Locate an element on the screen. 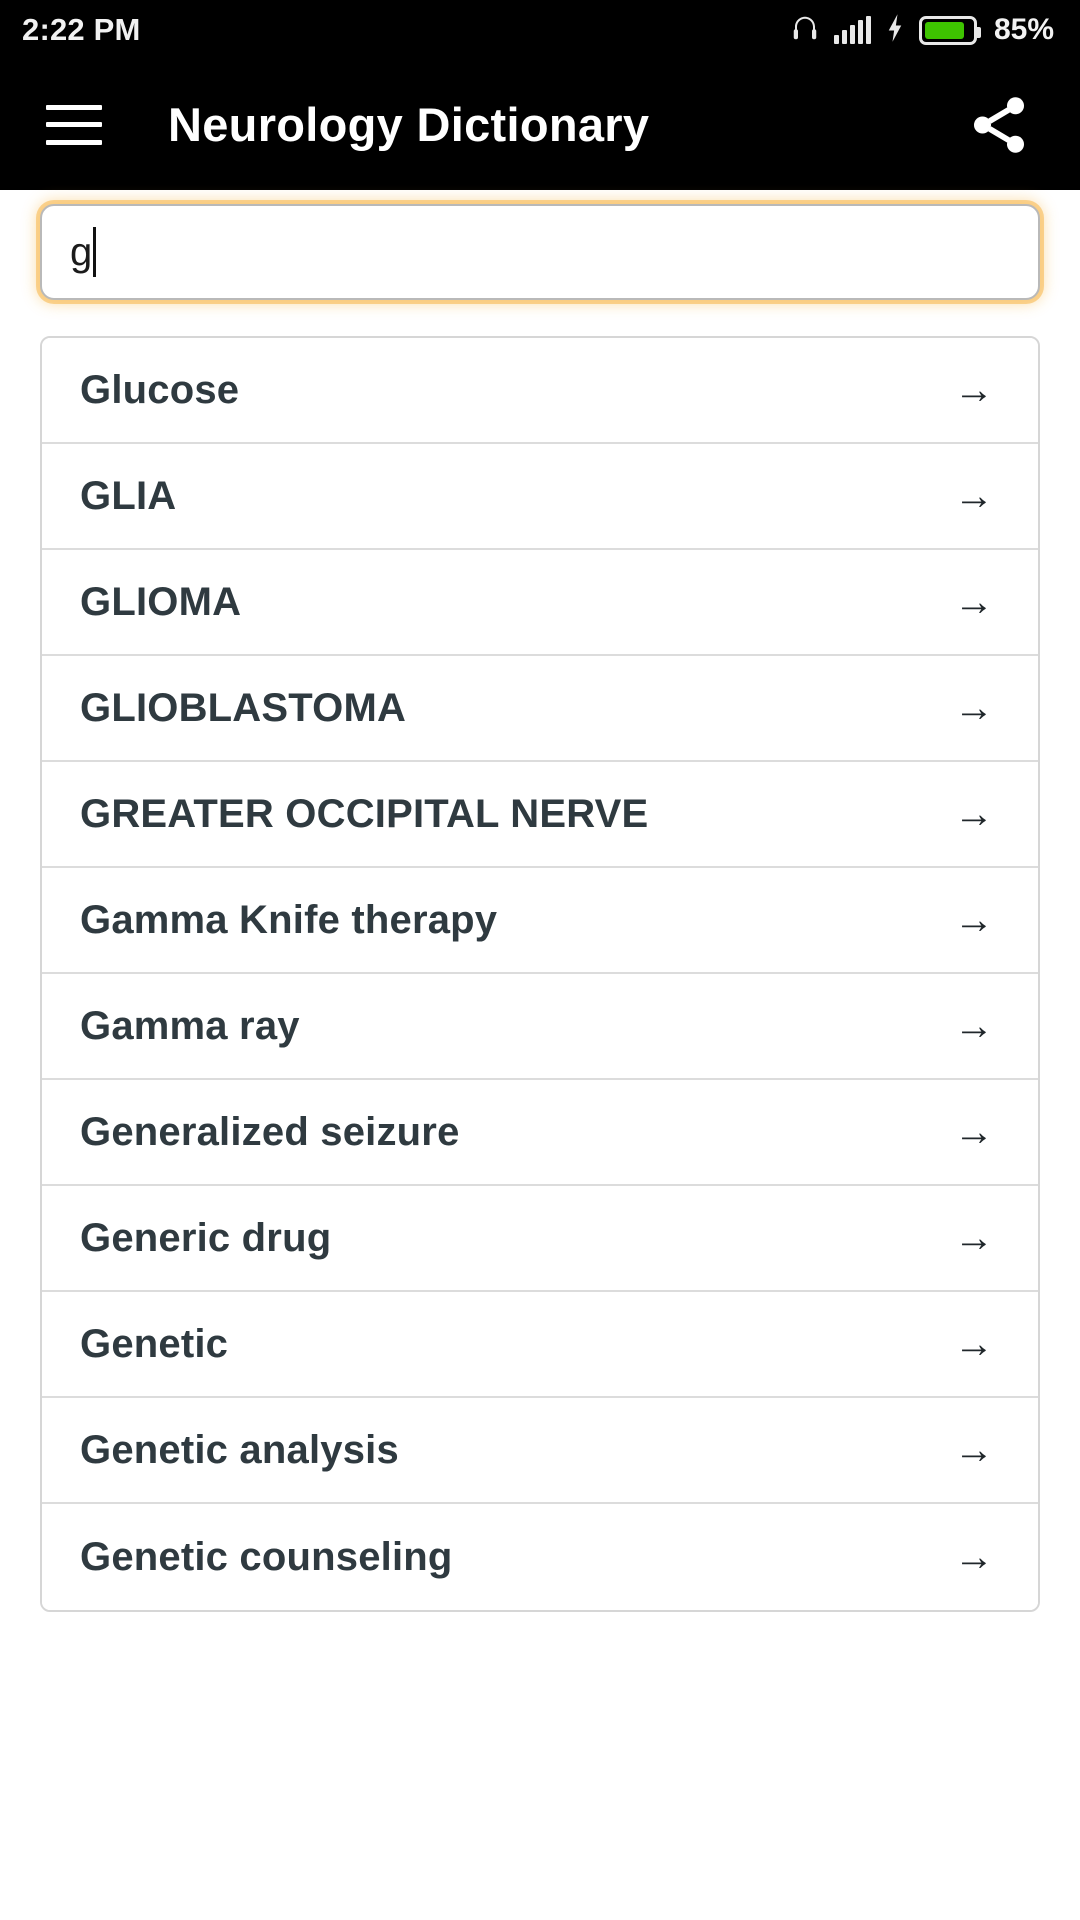 Image resolution: width=1080 pixels, height=1920 pixels. list-item: Generalized seizure → is located at coordinates (540, 1133).